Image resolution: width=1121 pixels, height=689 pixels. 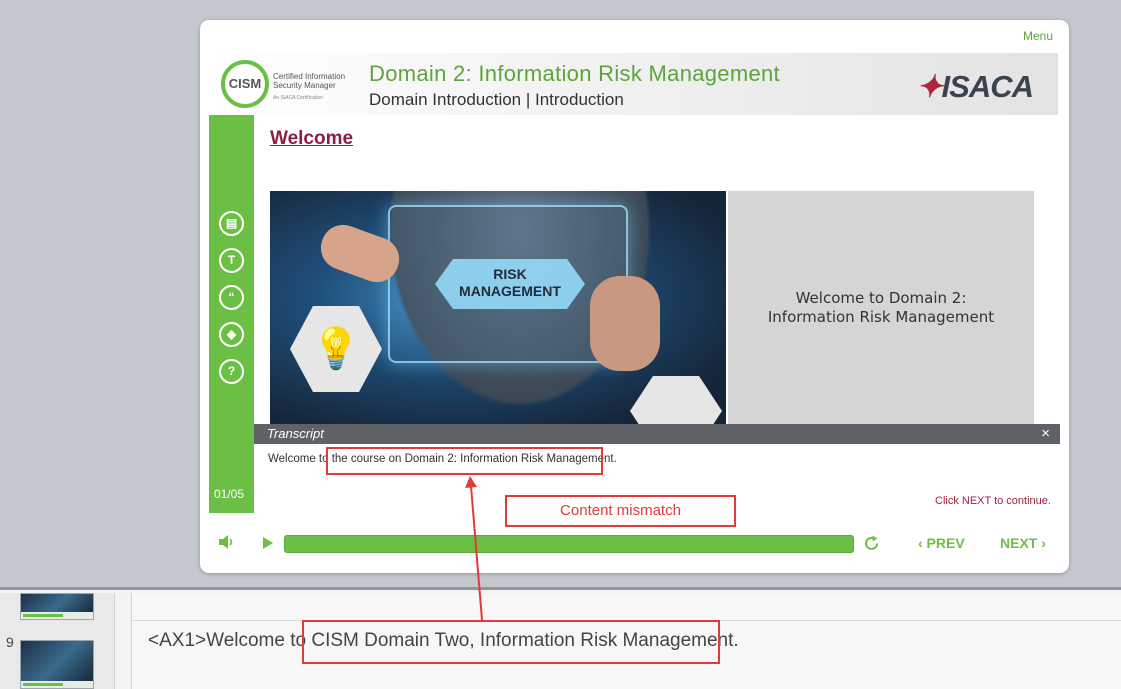 I want to click on page-counter: 01/05, so click(x=229, y=494).